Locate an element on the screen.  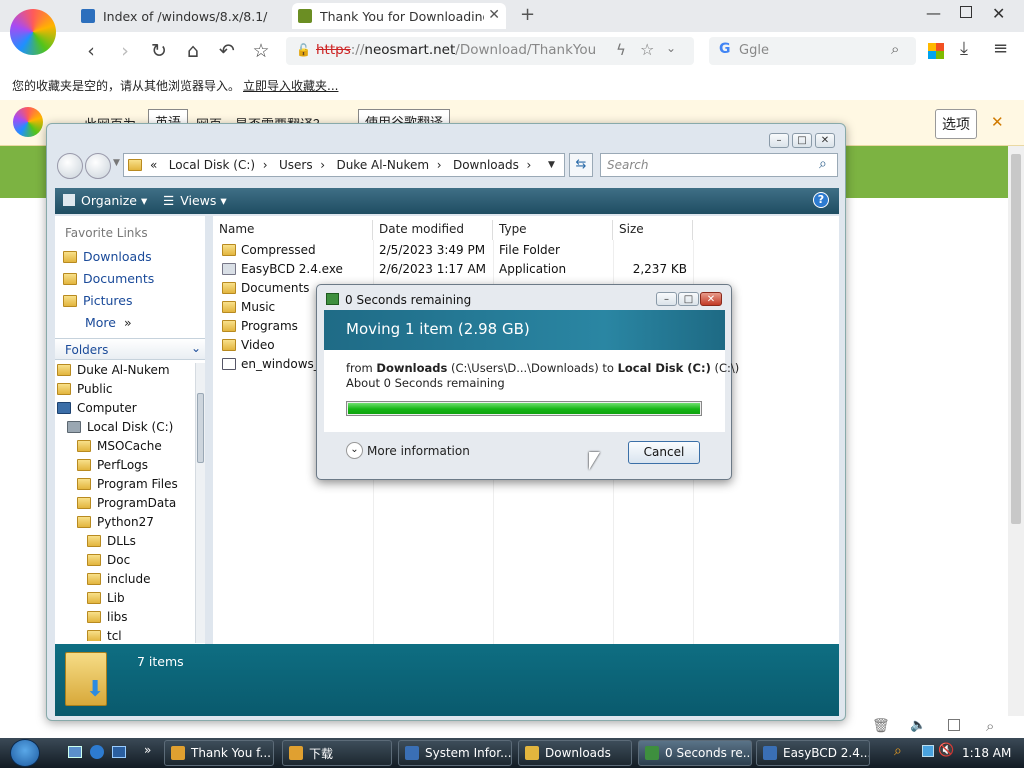
zoom-icon: ⌕ is located at coordinates (990, 726).